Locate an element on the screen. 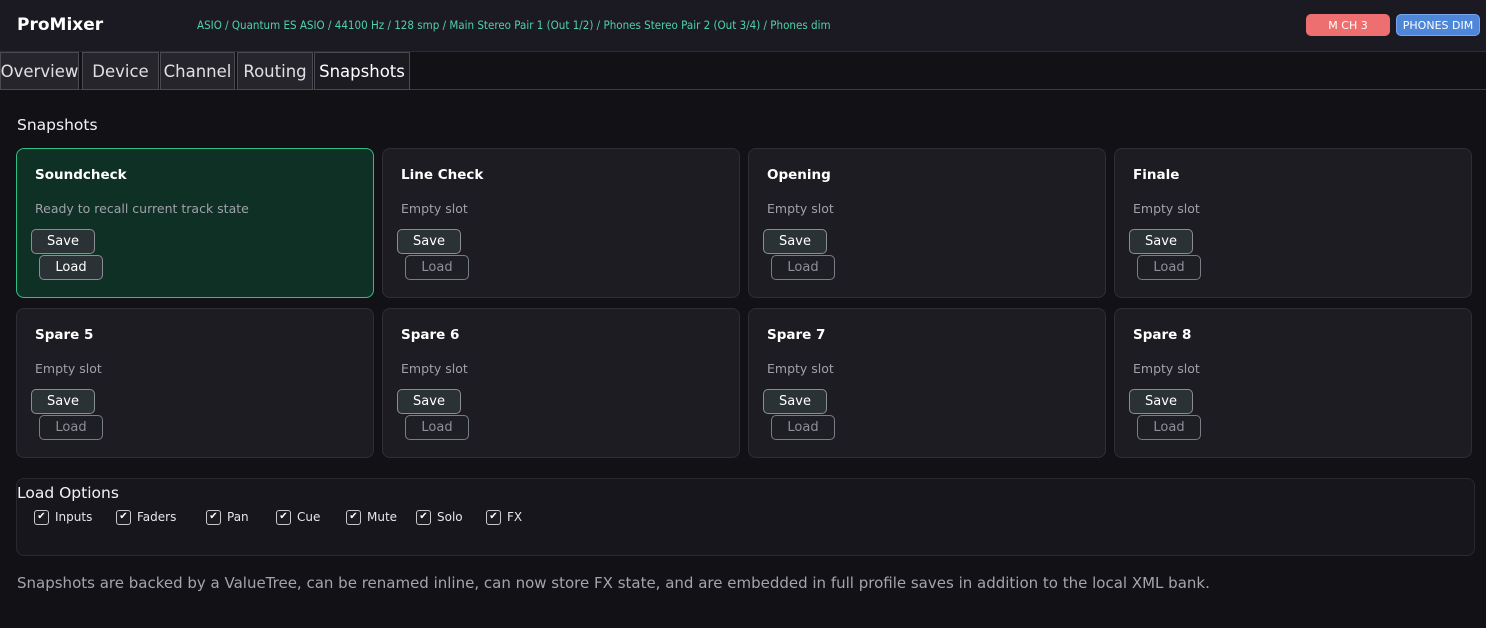  tab-channel: Channel is located at coordinates (197, 71).